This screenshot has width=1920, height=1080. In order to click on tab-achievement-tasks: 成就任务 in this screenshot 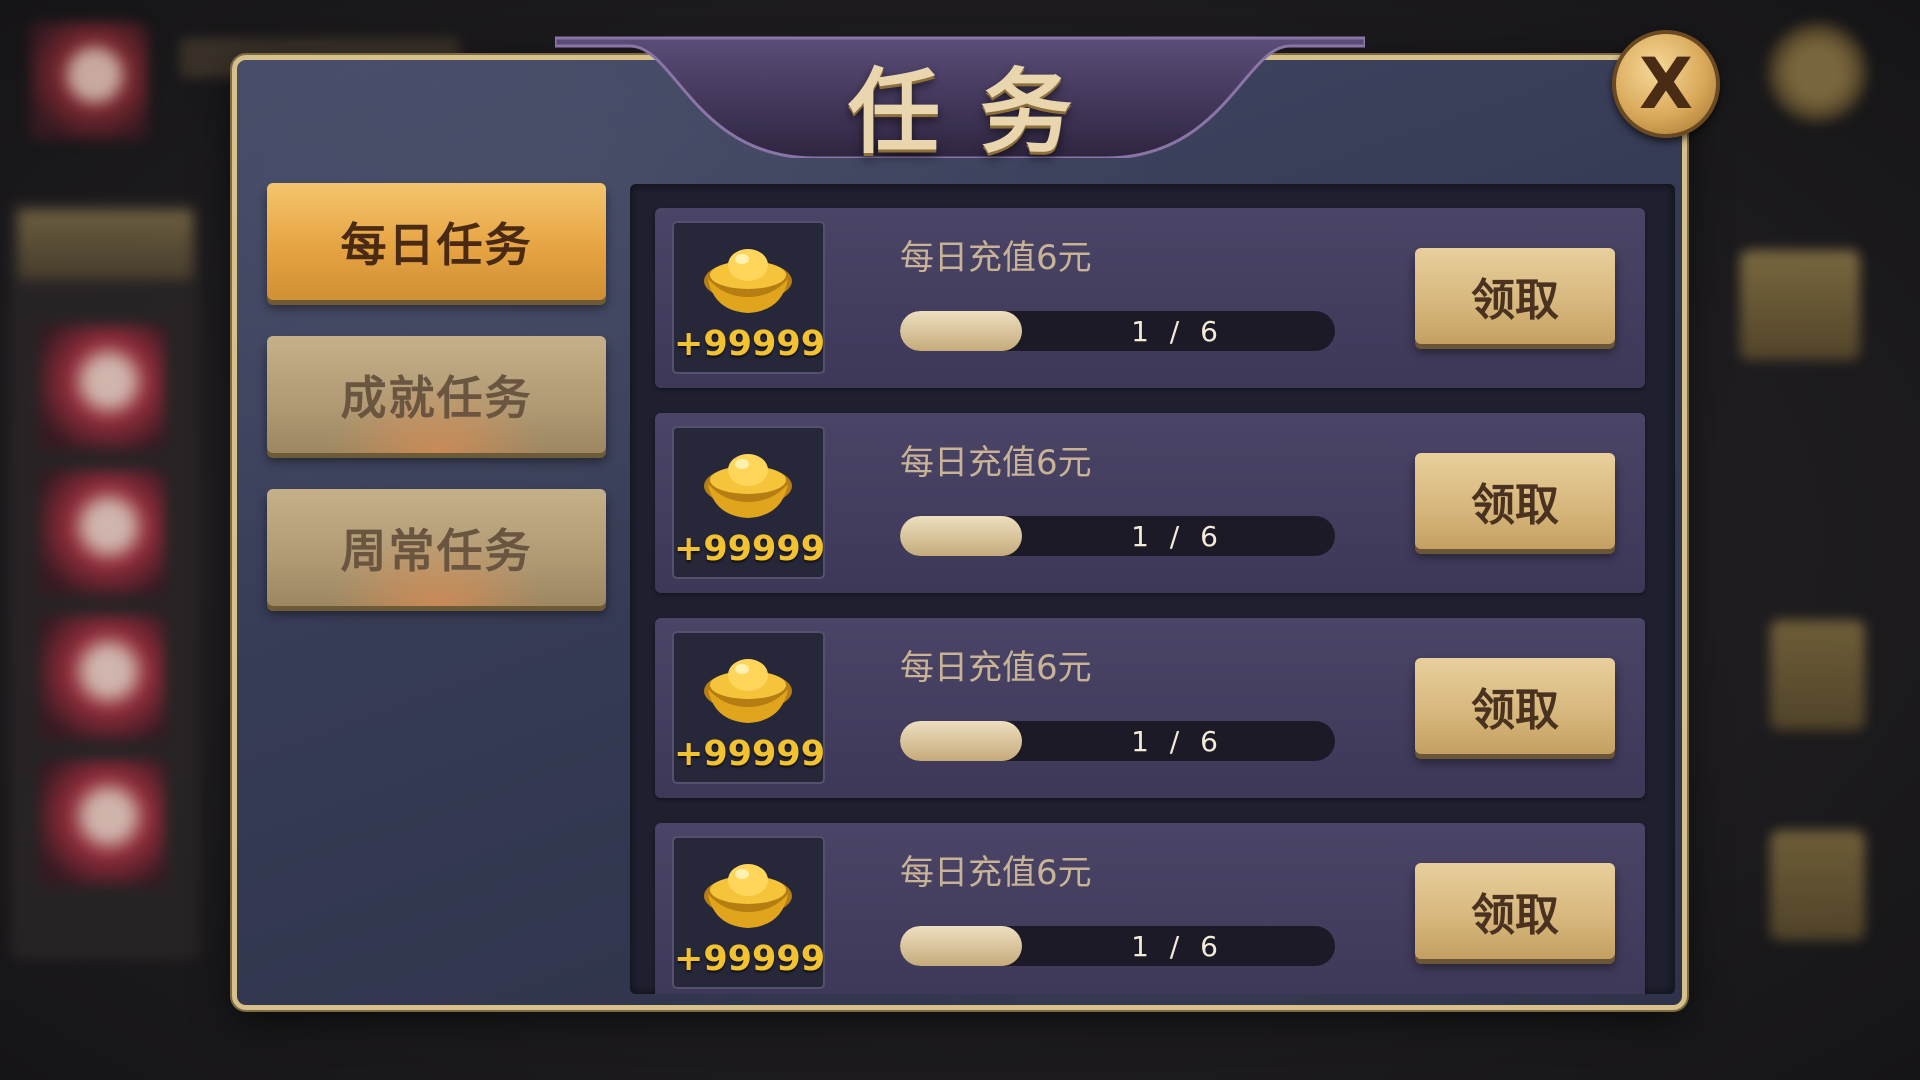, I will do `click(436, 394)`.